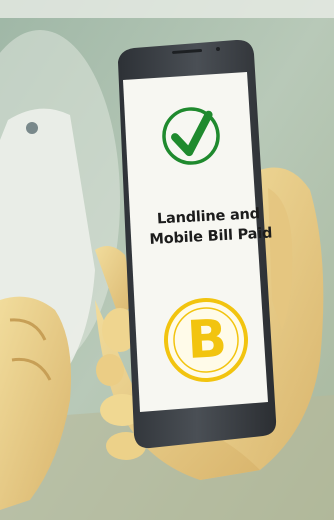 This screenshot has width=334, height=520. I want to click on brand-logo-icon, so click(206, 340).